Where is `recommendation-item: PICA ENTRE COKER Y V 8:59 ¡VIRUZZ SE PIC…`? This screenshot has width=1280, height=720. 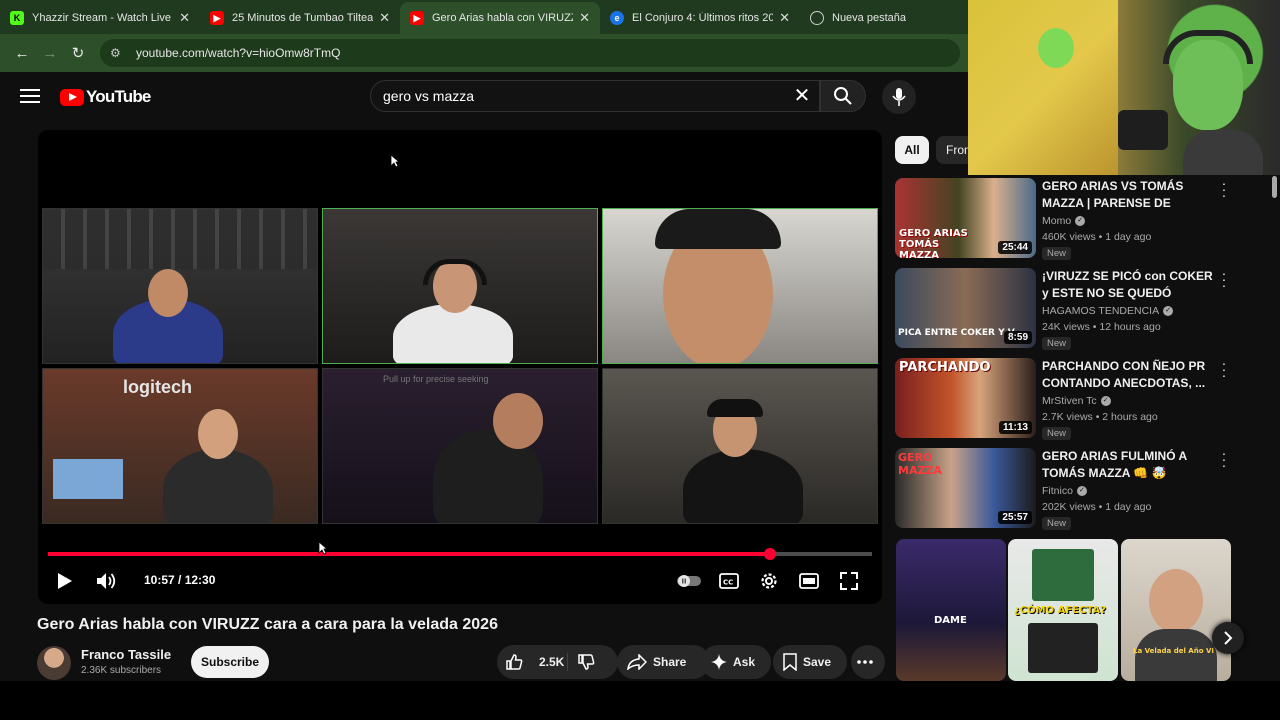 recommendation-item: PICA ENTRE COKER Y V 8:59 ¡VIRUZZ SE PIC… is located at coordinates (1067, 308).